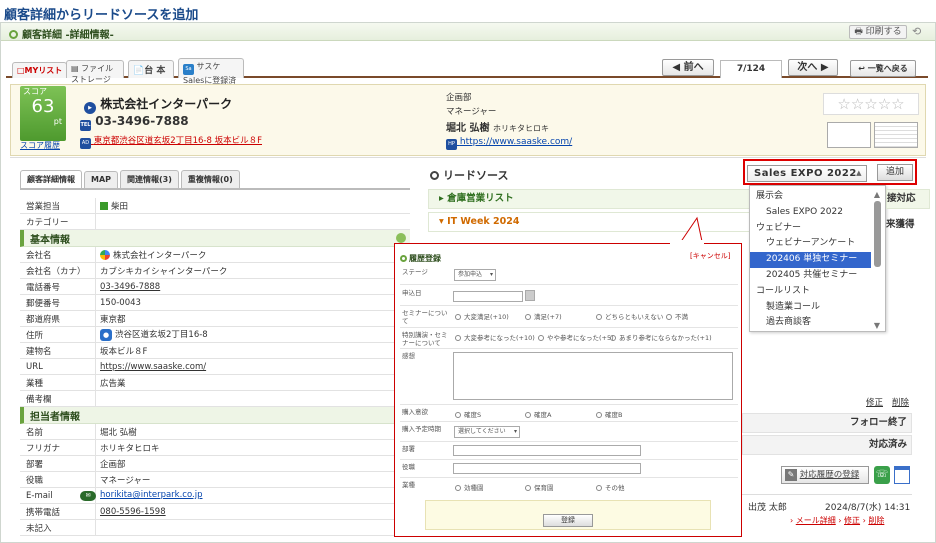  Describe the element at coordinates (900, 402) in the screenshot. I see `delete-link: 削除` at that location.